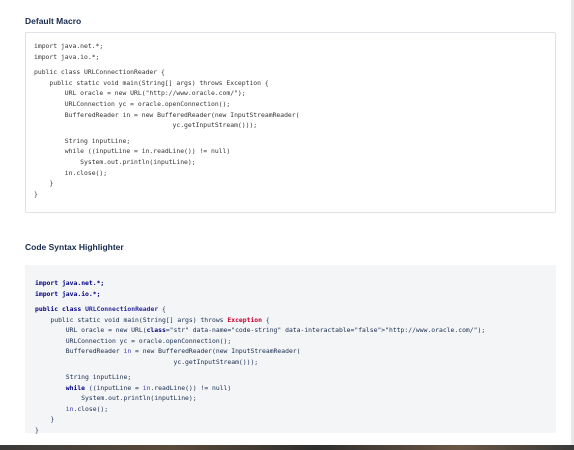 The image size is (574, 450). I want to click on bottom-image-strip, so click(287, 447).